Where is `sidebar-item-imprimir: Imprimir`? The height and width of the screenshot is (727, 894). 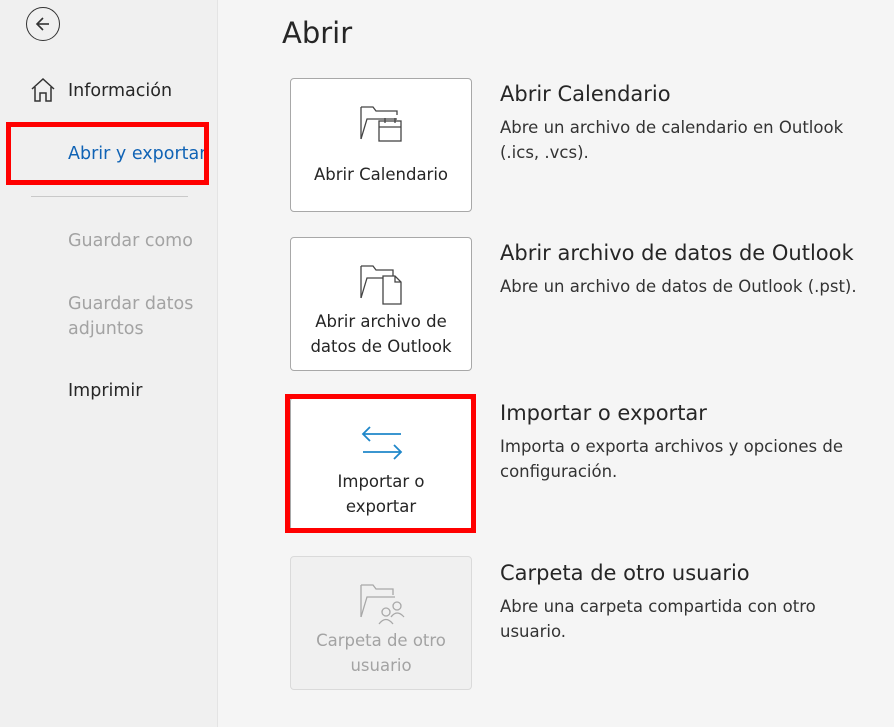 sidebar-item-imprimir: Imprimir is located at coordinates (105, 391).